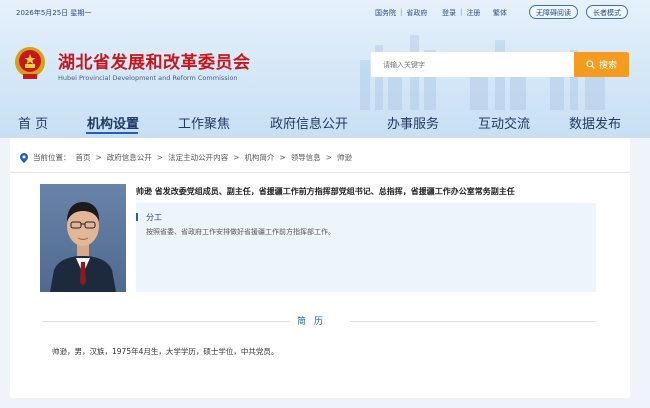 Image resolution: width=650 pixels, height=408 pixels. What do you see at coordinates (129, 157) in the screenshot?
I see `breadcrumb-gov-info: 政府信息公开` at bounding box center [129, 157].